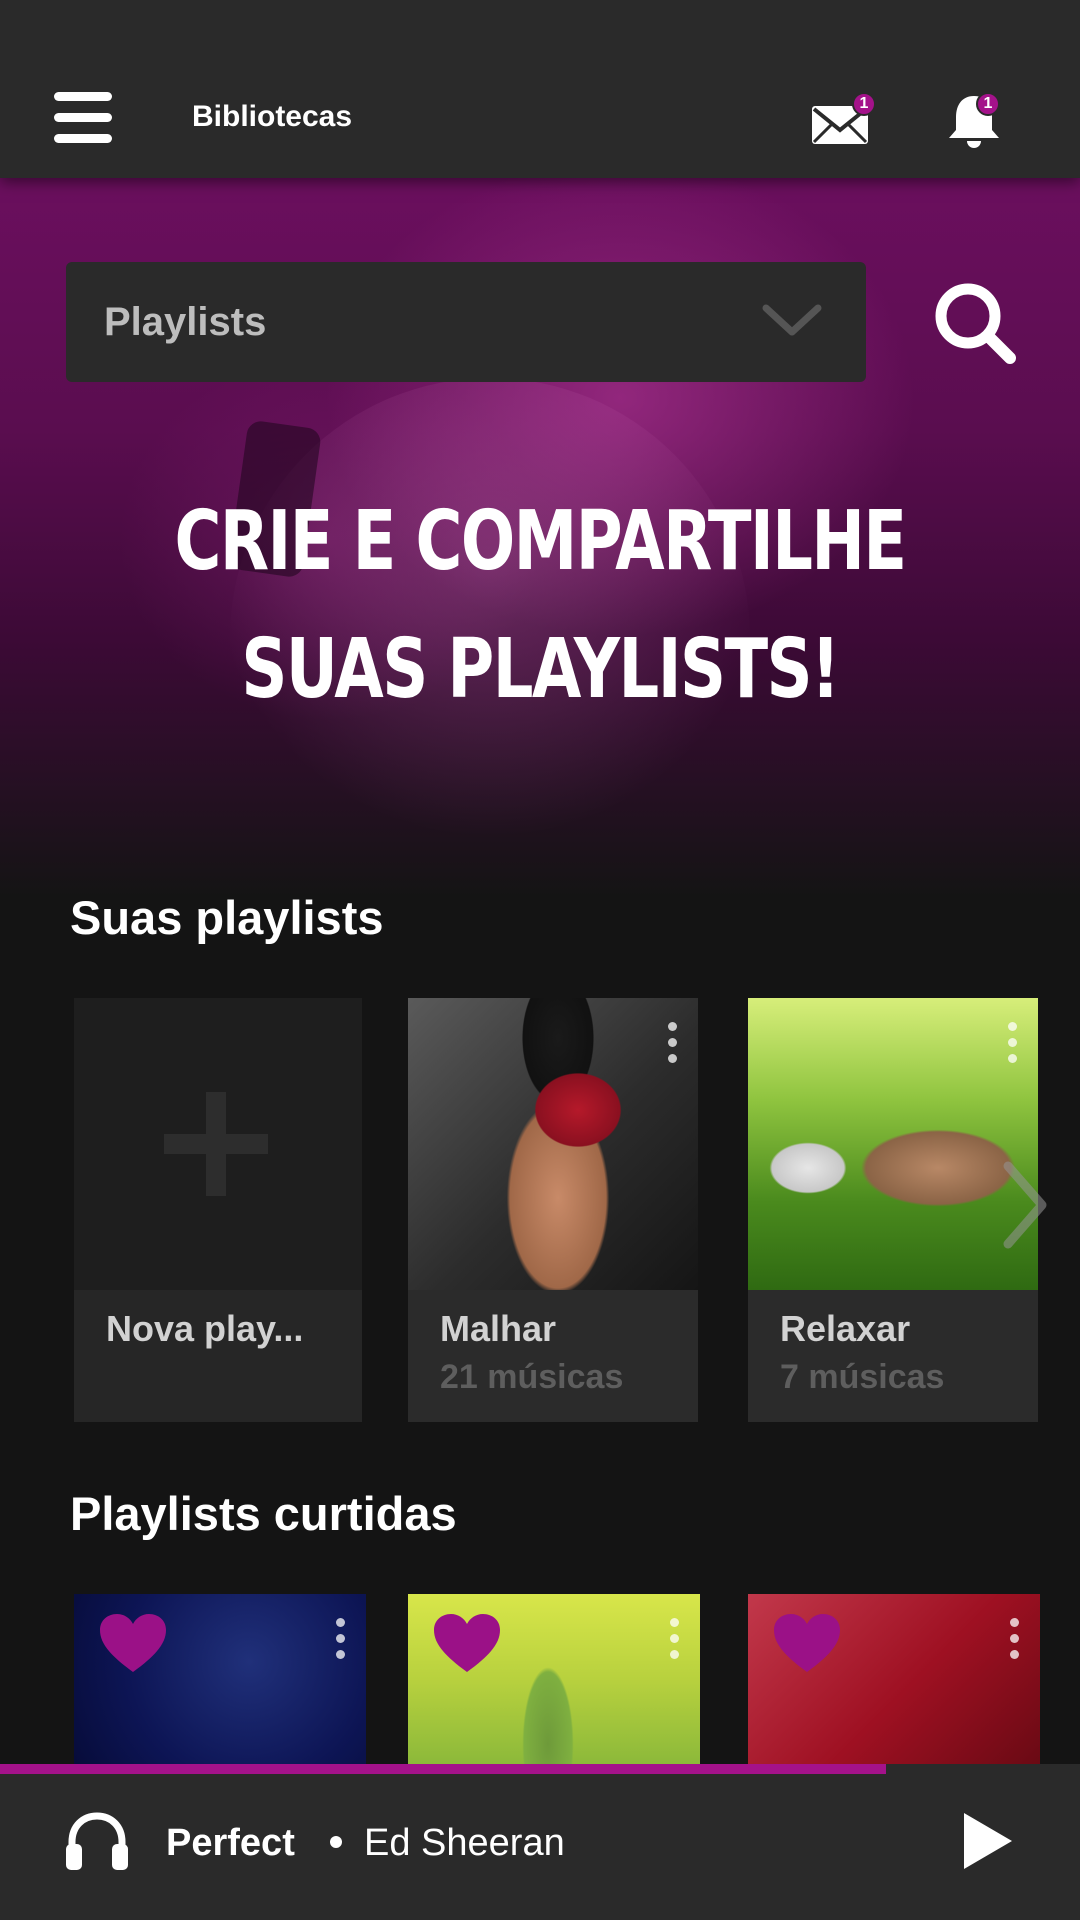 The height and width of the screenshot is (1920, 1080). I want to click on playlist-card-malhar: Malhar 21 músicas, so click(553, 1210).